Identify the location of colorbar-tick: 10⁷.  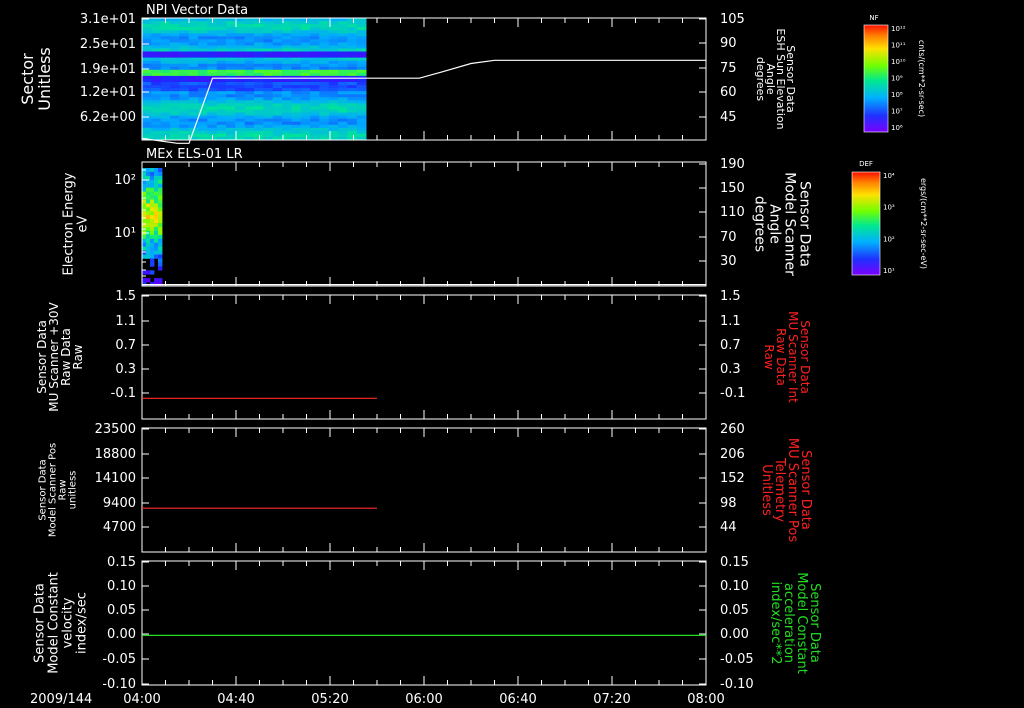
(897, 112).